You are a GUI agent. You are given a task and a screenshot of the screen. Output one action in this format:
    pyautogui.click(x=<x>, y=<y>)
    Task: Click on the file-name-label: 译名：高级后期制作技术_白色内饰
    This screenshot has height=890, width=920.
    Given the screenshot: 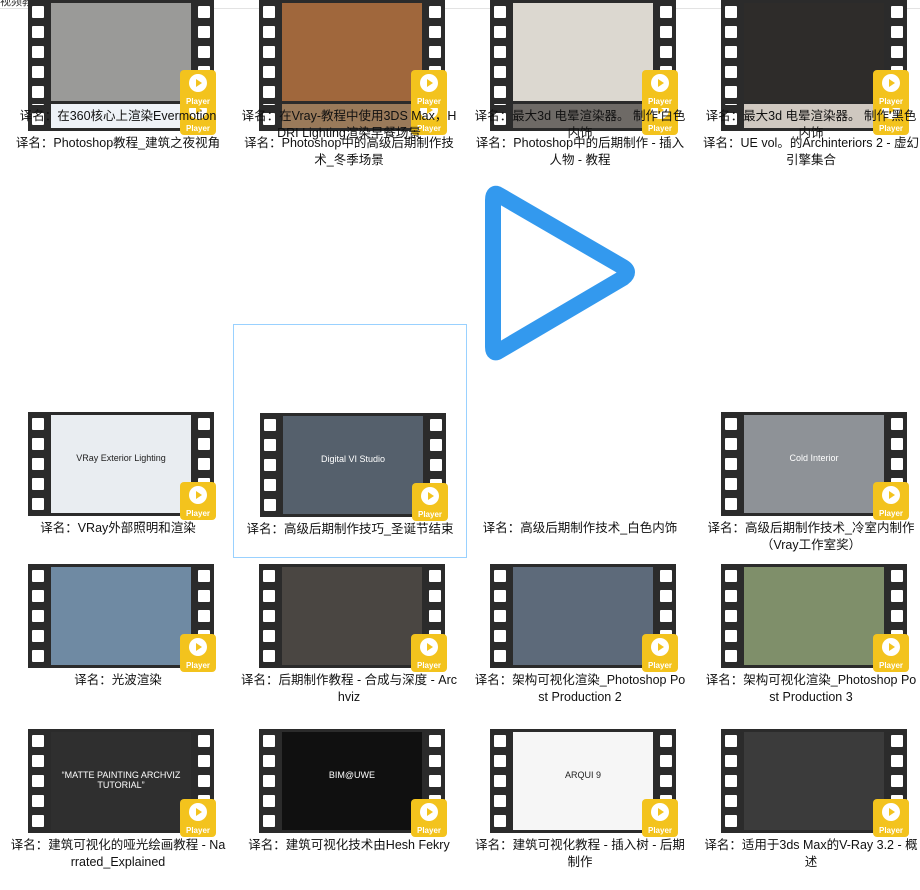 What is the action you would take?
    pyautogui.click(x=580, y=528)
    